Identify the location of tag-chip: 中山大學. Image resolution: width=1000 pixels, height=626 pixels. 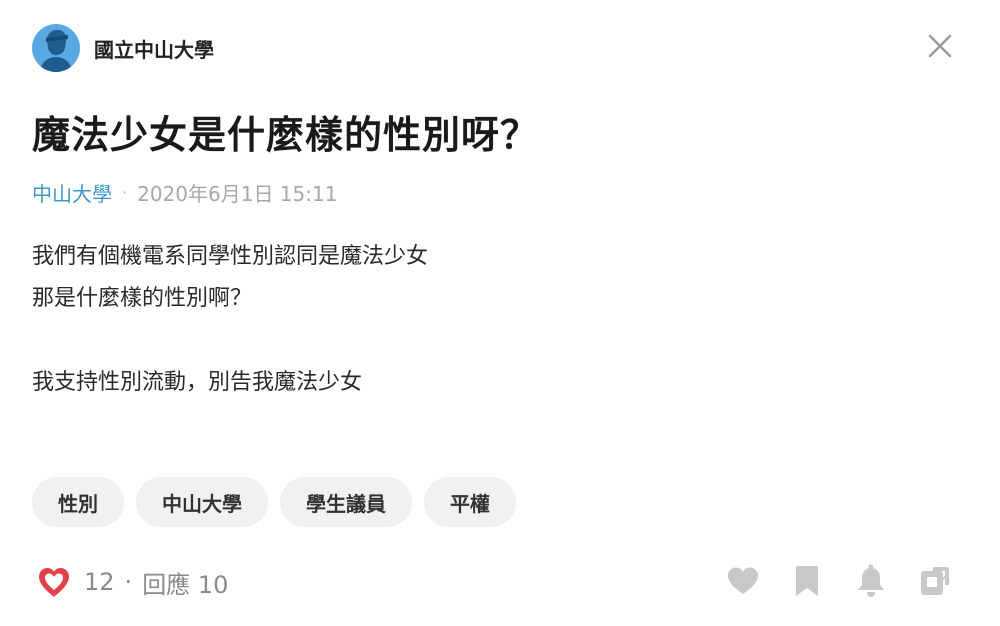
(202, 502).